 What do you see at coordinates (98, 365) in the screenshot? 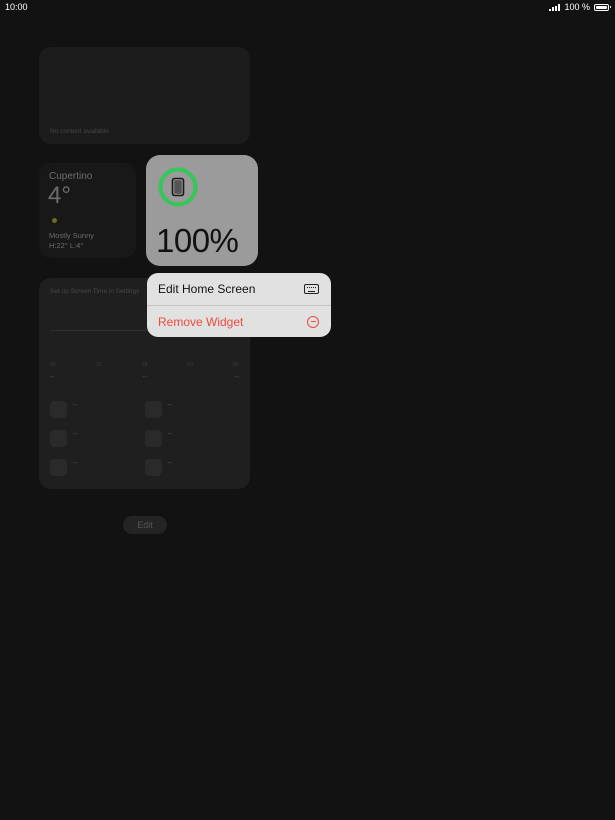
I see `axis-label: 12` at bounding box center [98, 365].